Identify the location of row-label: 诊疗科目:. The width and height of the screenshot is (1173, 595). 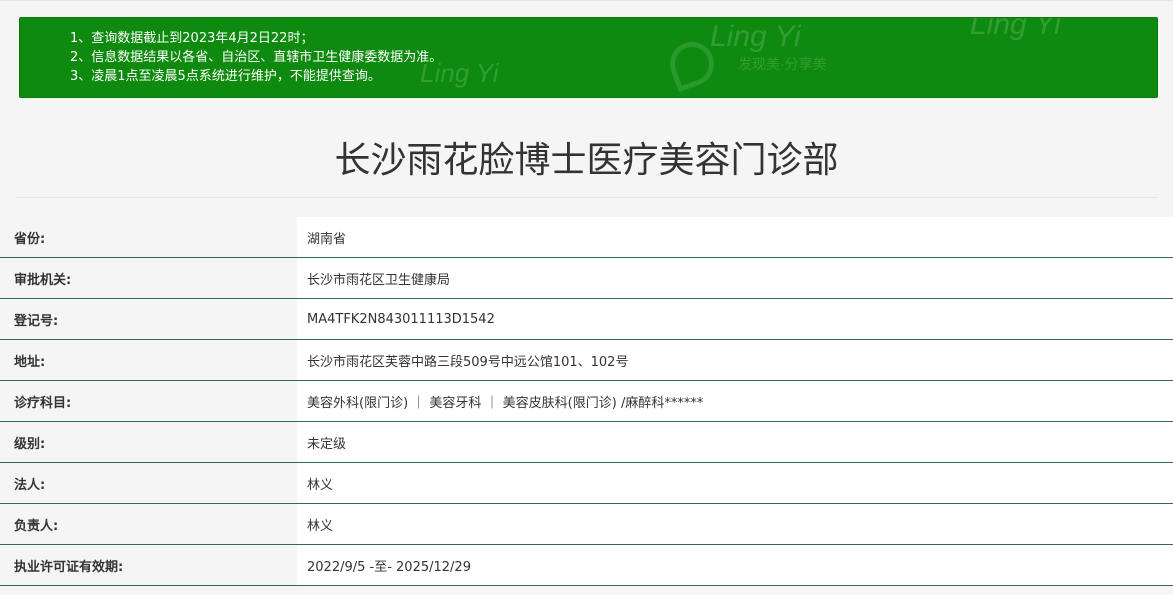
(148, 401).